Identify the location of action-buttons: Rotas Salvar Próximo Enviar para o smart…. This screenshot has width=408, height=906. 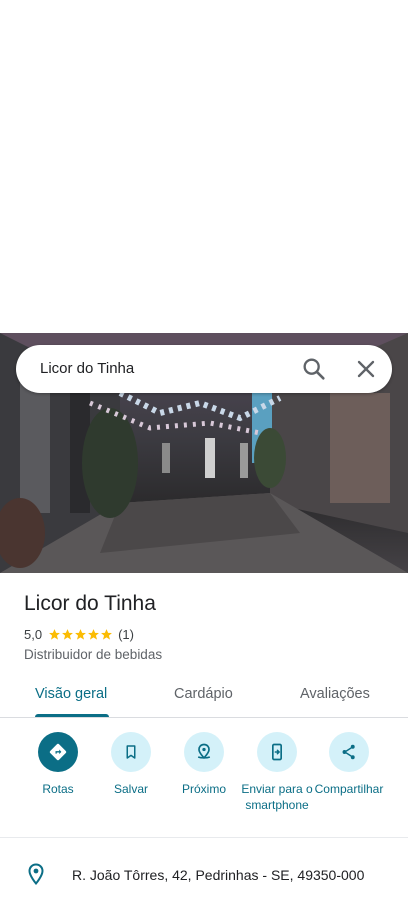
(204, 778).